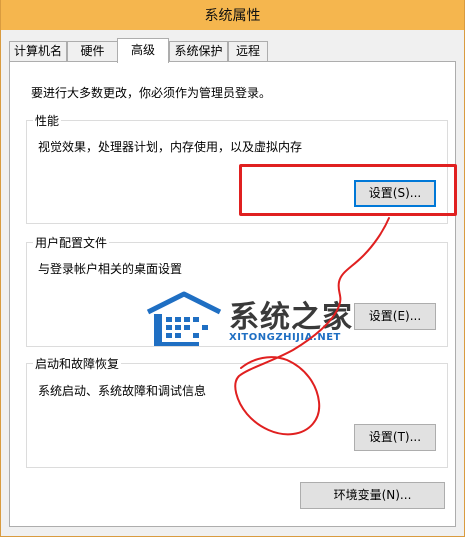 The width and height of the screenshot is (465, 537). What do you see at coordinates (198, 51) in the screenshot?
I see `tab-system-protection: 系统保护` at bounding box center [198, 51].